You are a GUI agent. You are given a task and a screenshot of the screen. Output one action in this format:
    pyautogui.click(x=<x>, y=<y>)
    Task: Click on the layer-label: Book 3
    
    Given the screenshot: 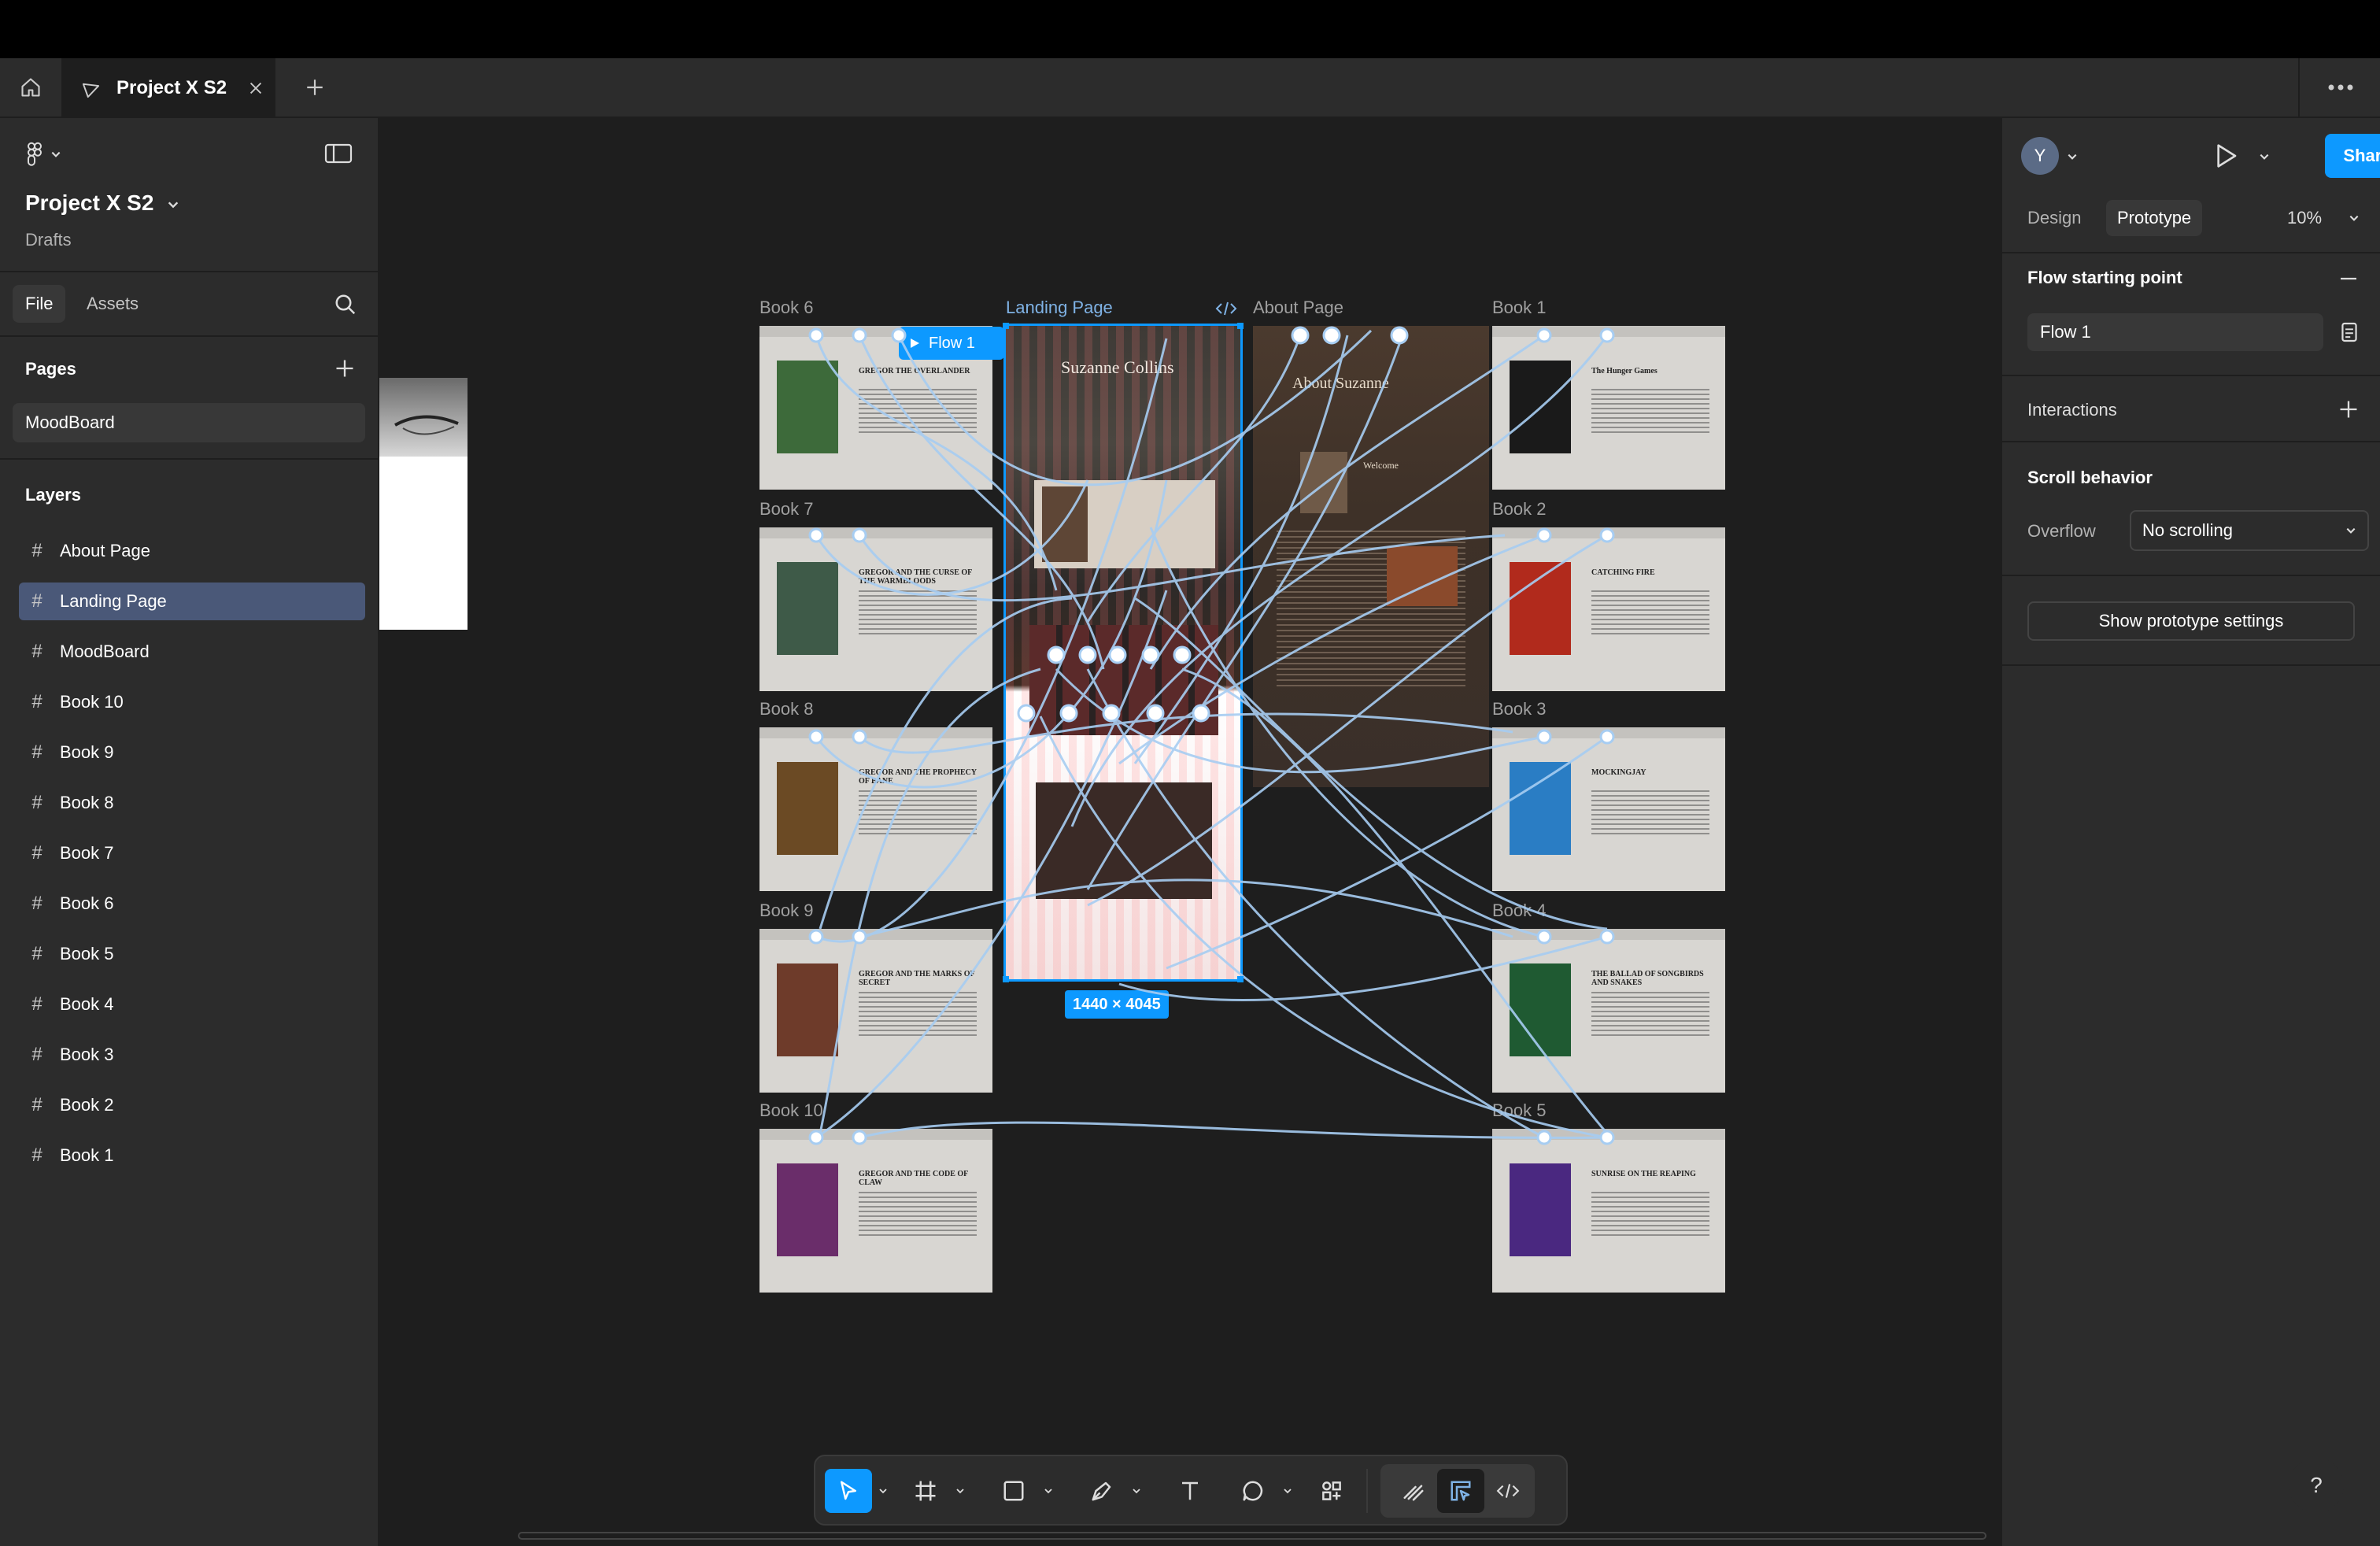 What is the action you would take?
    pyautogui.click(x=87, y=1054)
    